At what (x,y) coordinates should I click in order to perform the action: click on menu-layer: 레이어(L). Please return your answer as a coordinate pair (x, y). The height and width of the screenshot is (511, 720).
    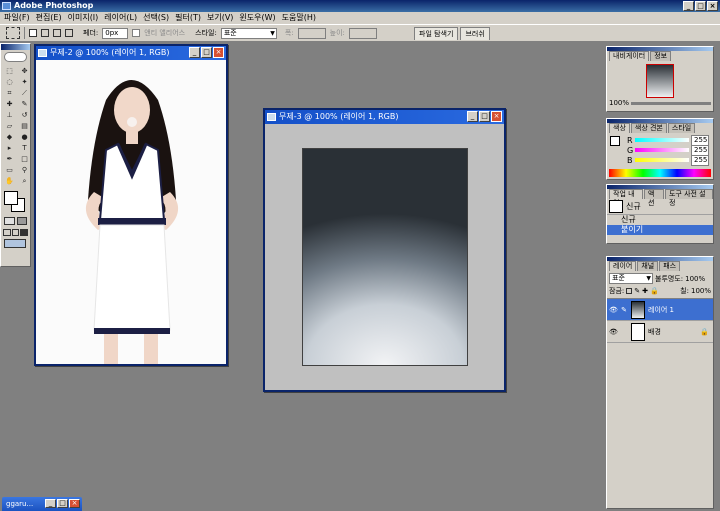
    Looking at the image, I should click on (120, 18).